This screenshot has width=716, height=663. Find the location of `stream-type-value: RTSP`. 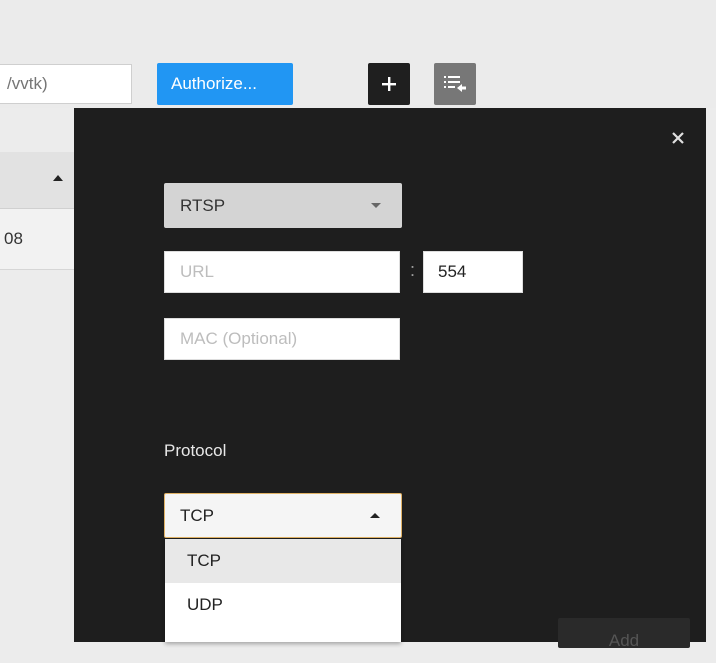

stream-type-value: RTSP is located at coordinates (203, 205).